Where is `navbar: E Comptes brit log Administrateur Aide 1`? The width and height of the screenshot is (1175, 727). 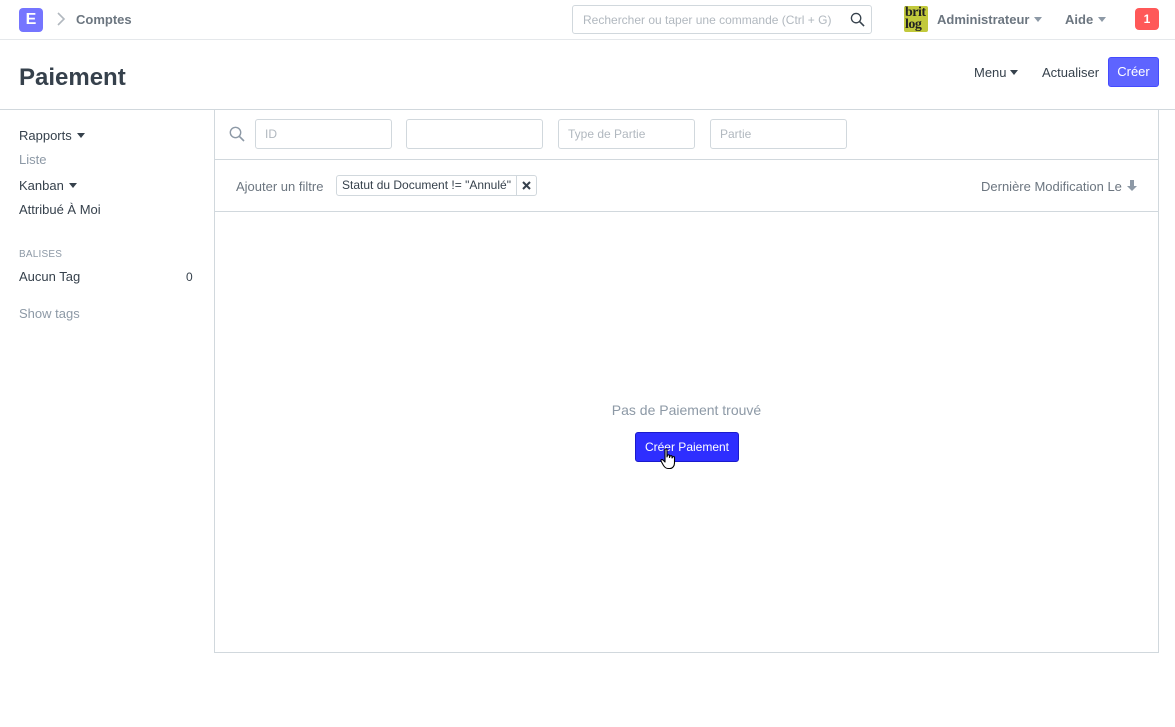
navbar: E Comptes brit log Administrateur Aide 1 is located at coordinates (587, 20).